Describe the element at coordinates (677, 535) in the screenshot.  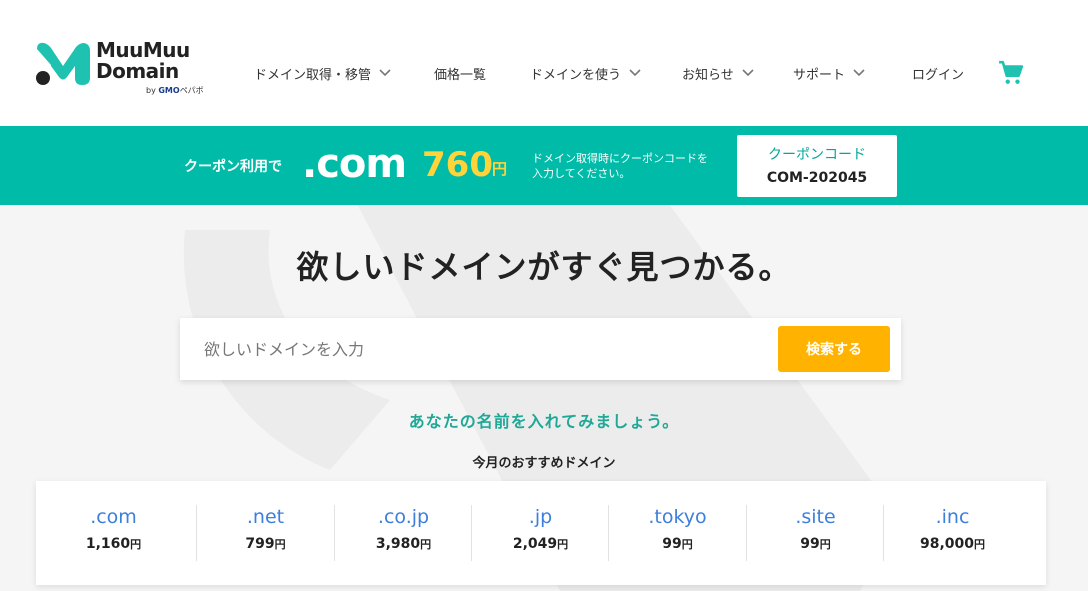
I see `recommended-domain-item: .tokyo 99円` at that location.